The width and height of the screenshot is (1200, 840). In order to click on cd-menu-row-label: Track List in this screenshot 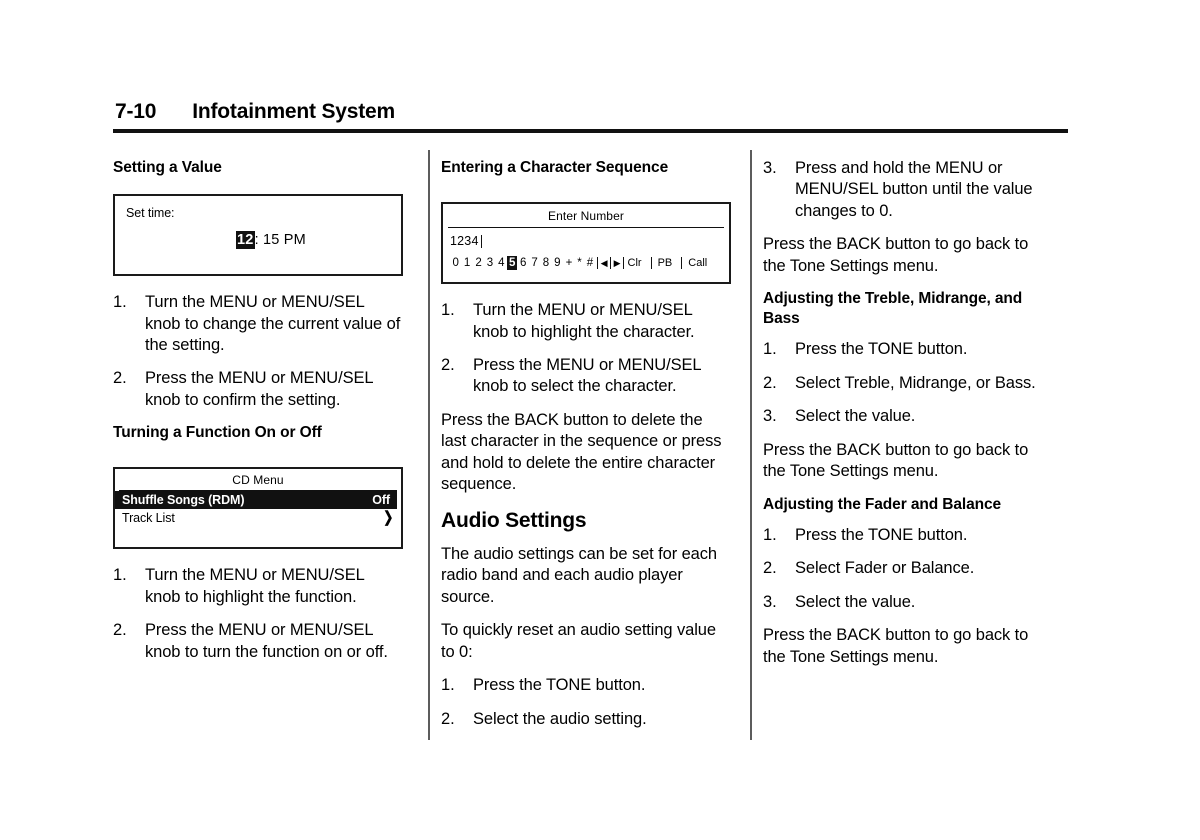, I will do `click(148, 518)`.